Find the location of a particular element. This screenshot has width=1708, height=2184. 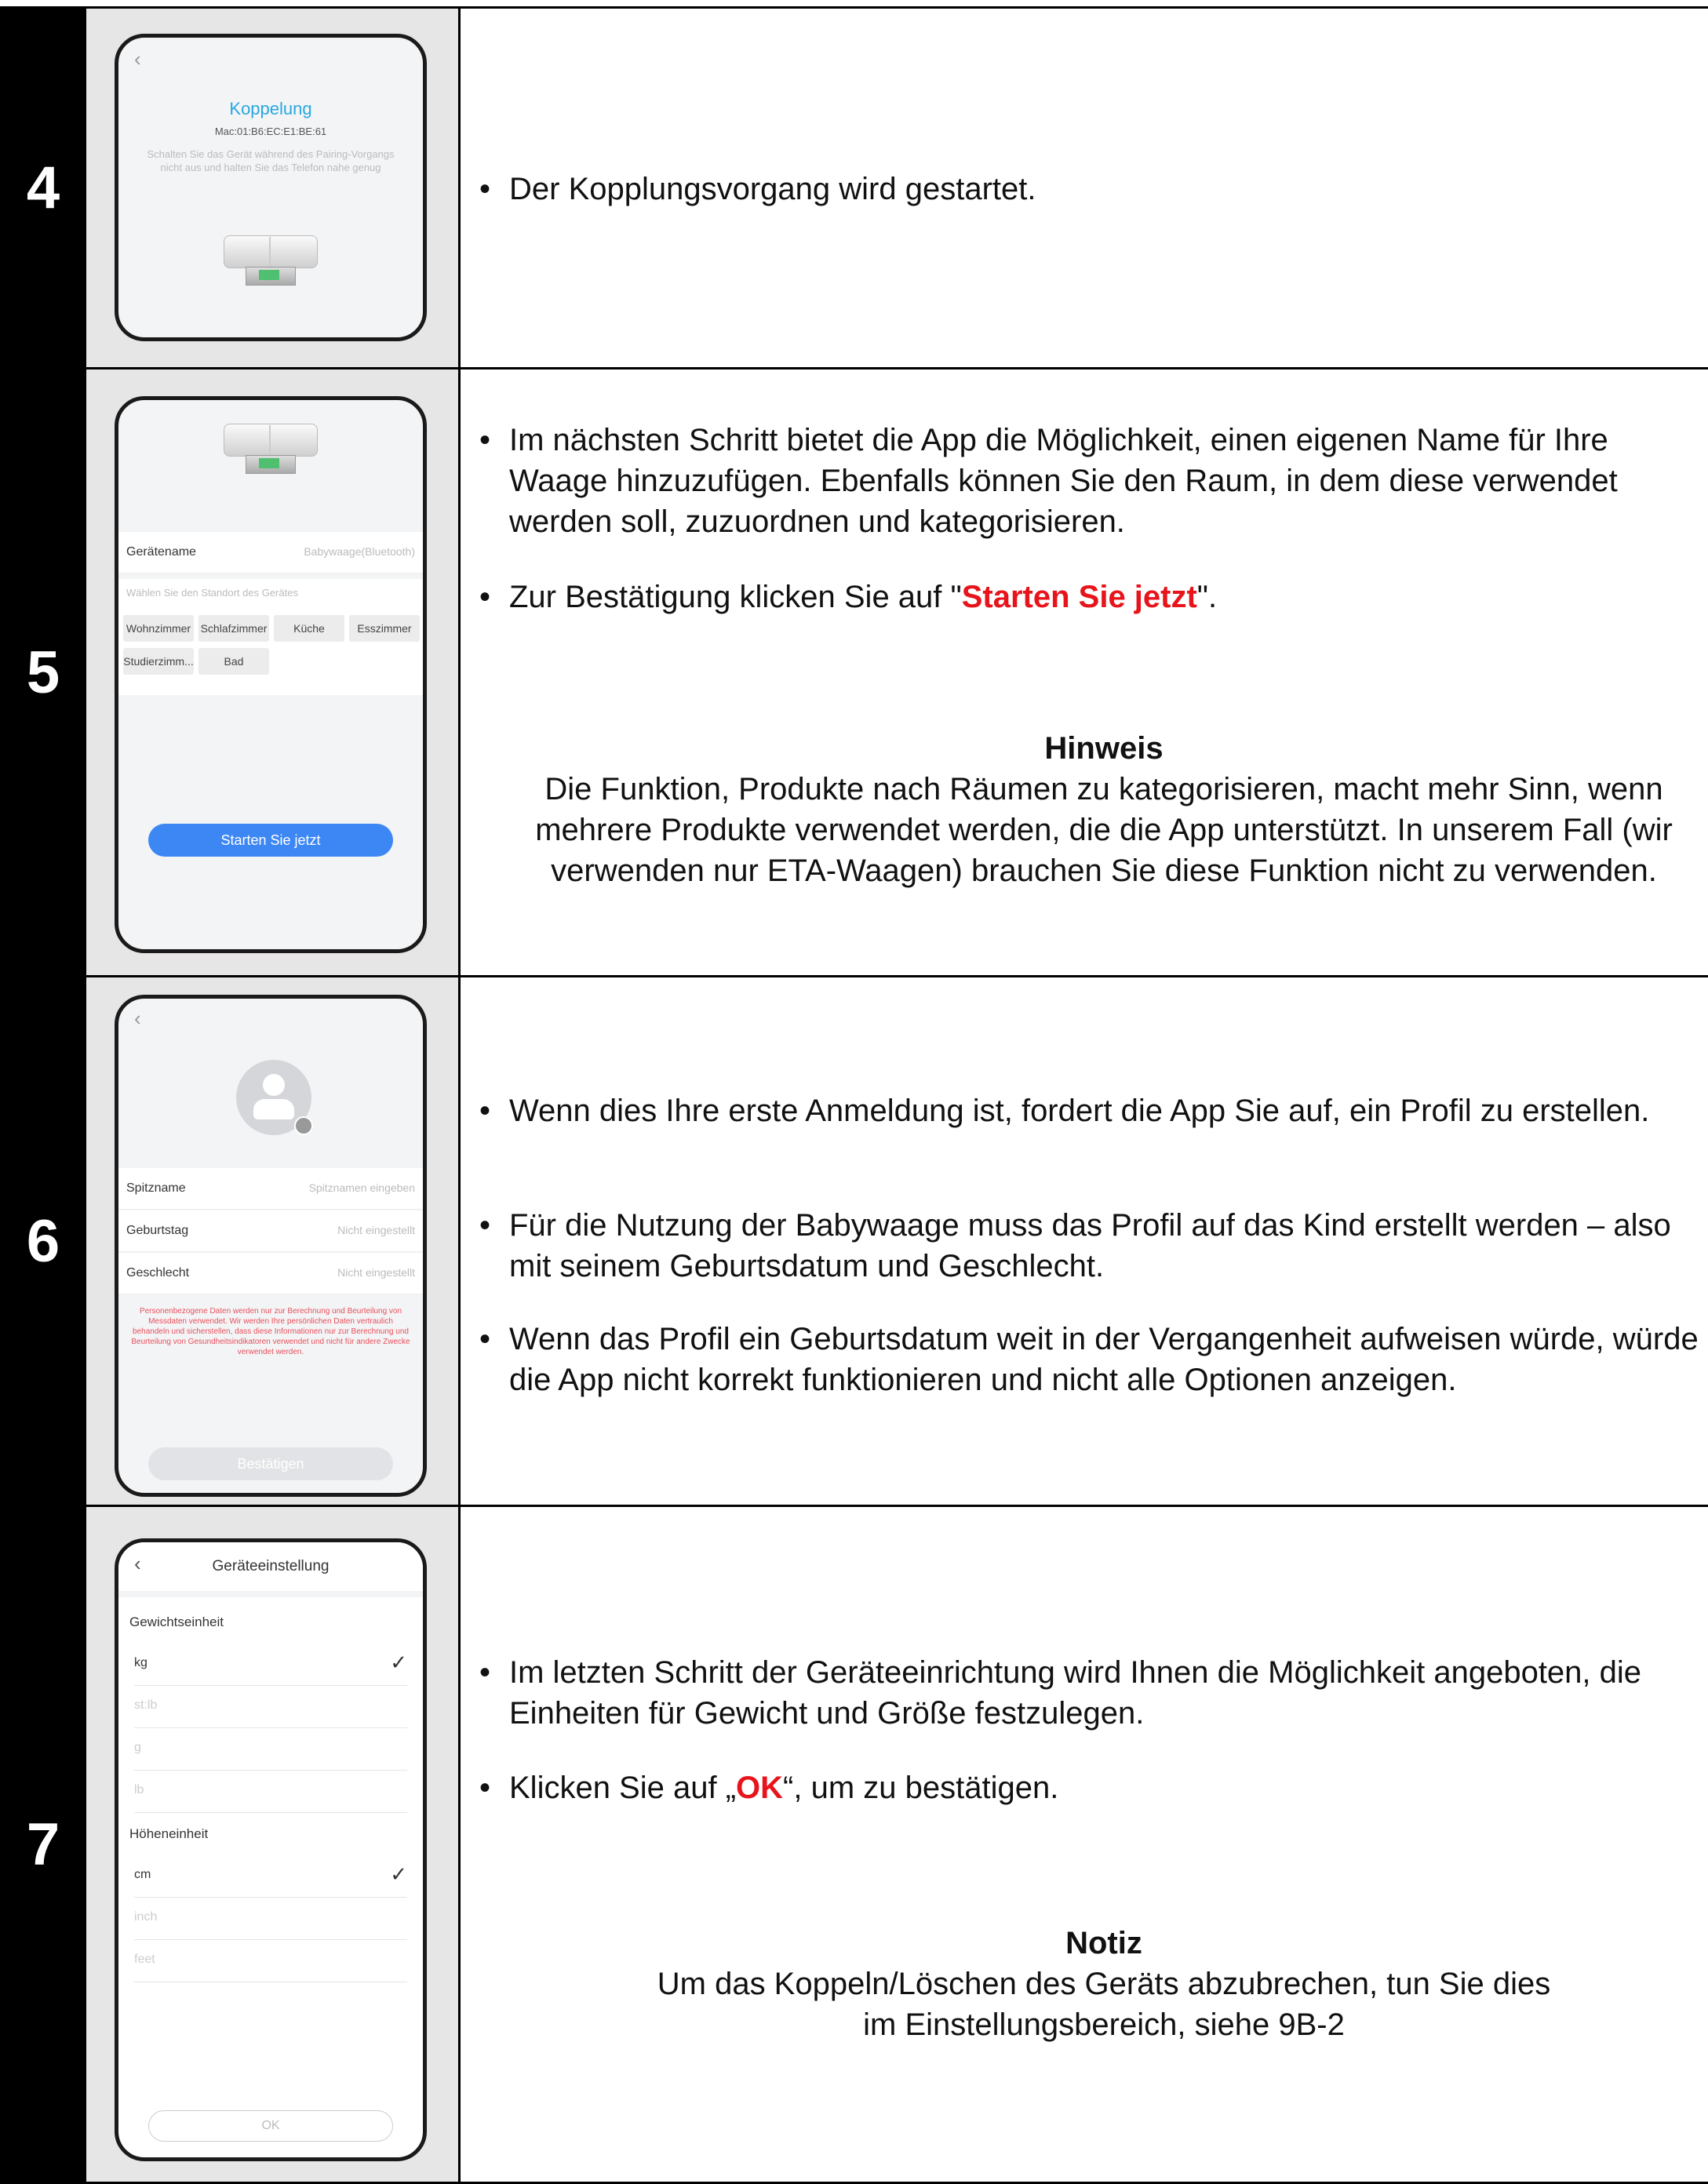

note-title: Hinweis is located at coordinates (1104, 748).